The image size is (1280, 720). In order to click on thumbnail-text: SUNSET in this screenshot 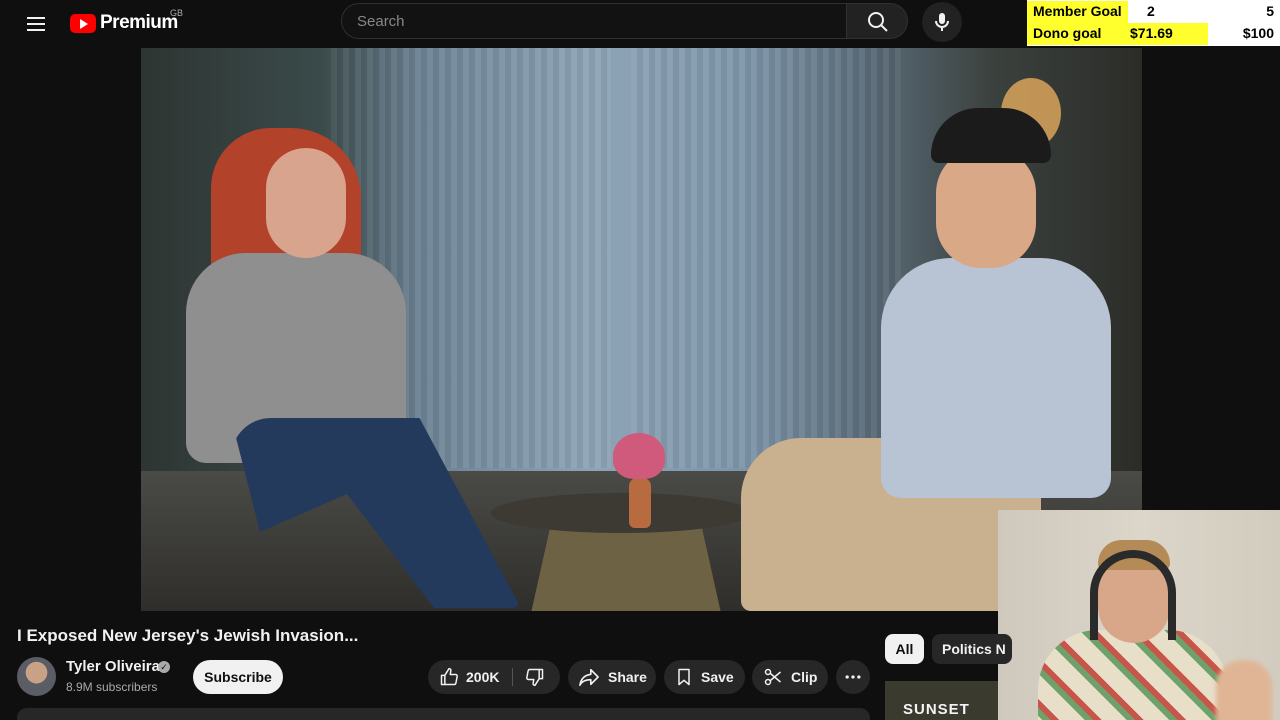, I will do `click(936, 709)`.